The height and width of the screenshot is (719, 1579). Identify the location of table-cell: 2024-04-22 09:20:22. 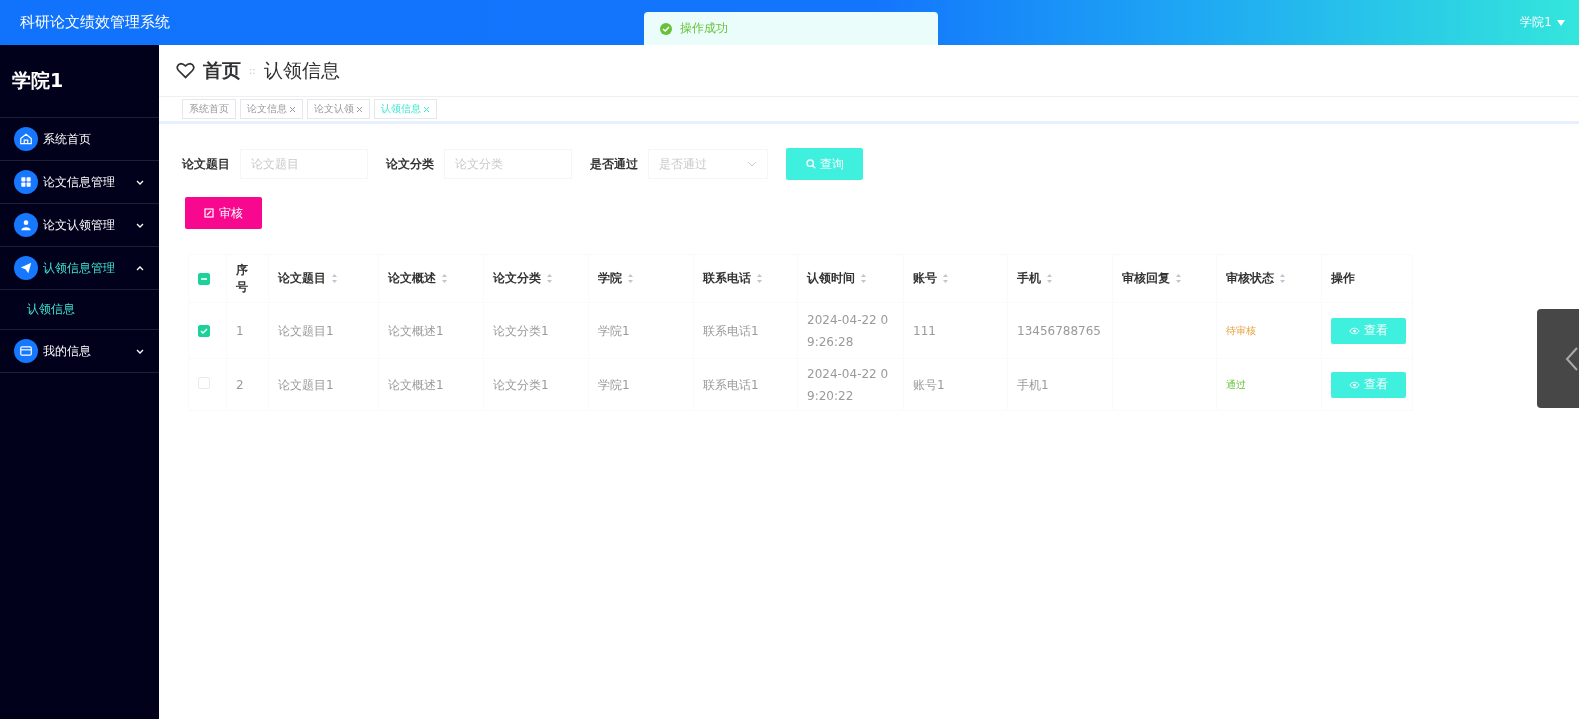
(848, 384).